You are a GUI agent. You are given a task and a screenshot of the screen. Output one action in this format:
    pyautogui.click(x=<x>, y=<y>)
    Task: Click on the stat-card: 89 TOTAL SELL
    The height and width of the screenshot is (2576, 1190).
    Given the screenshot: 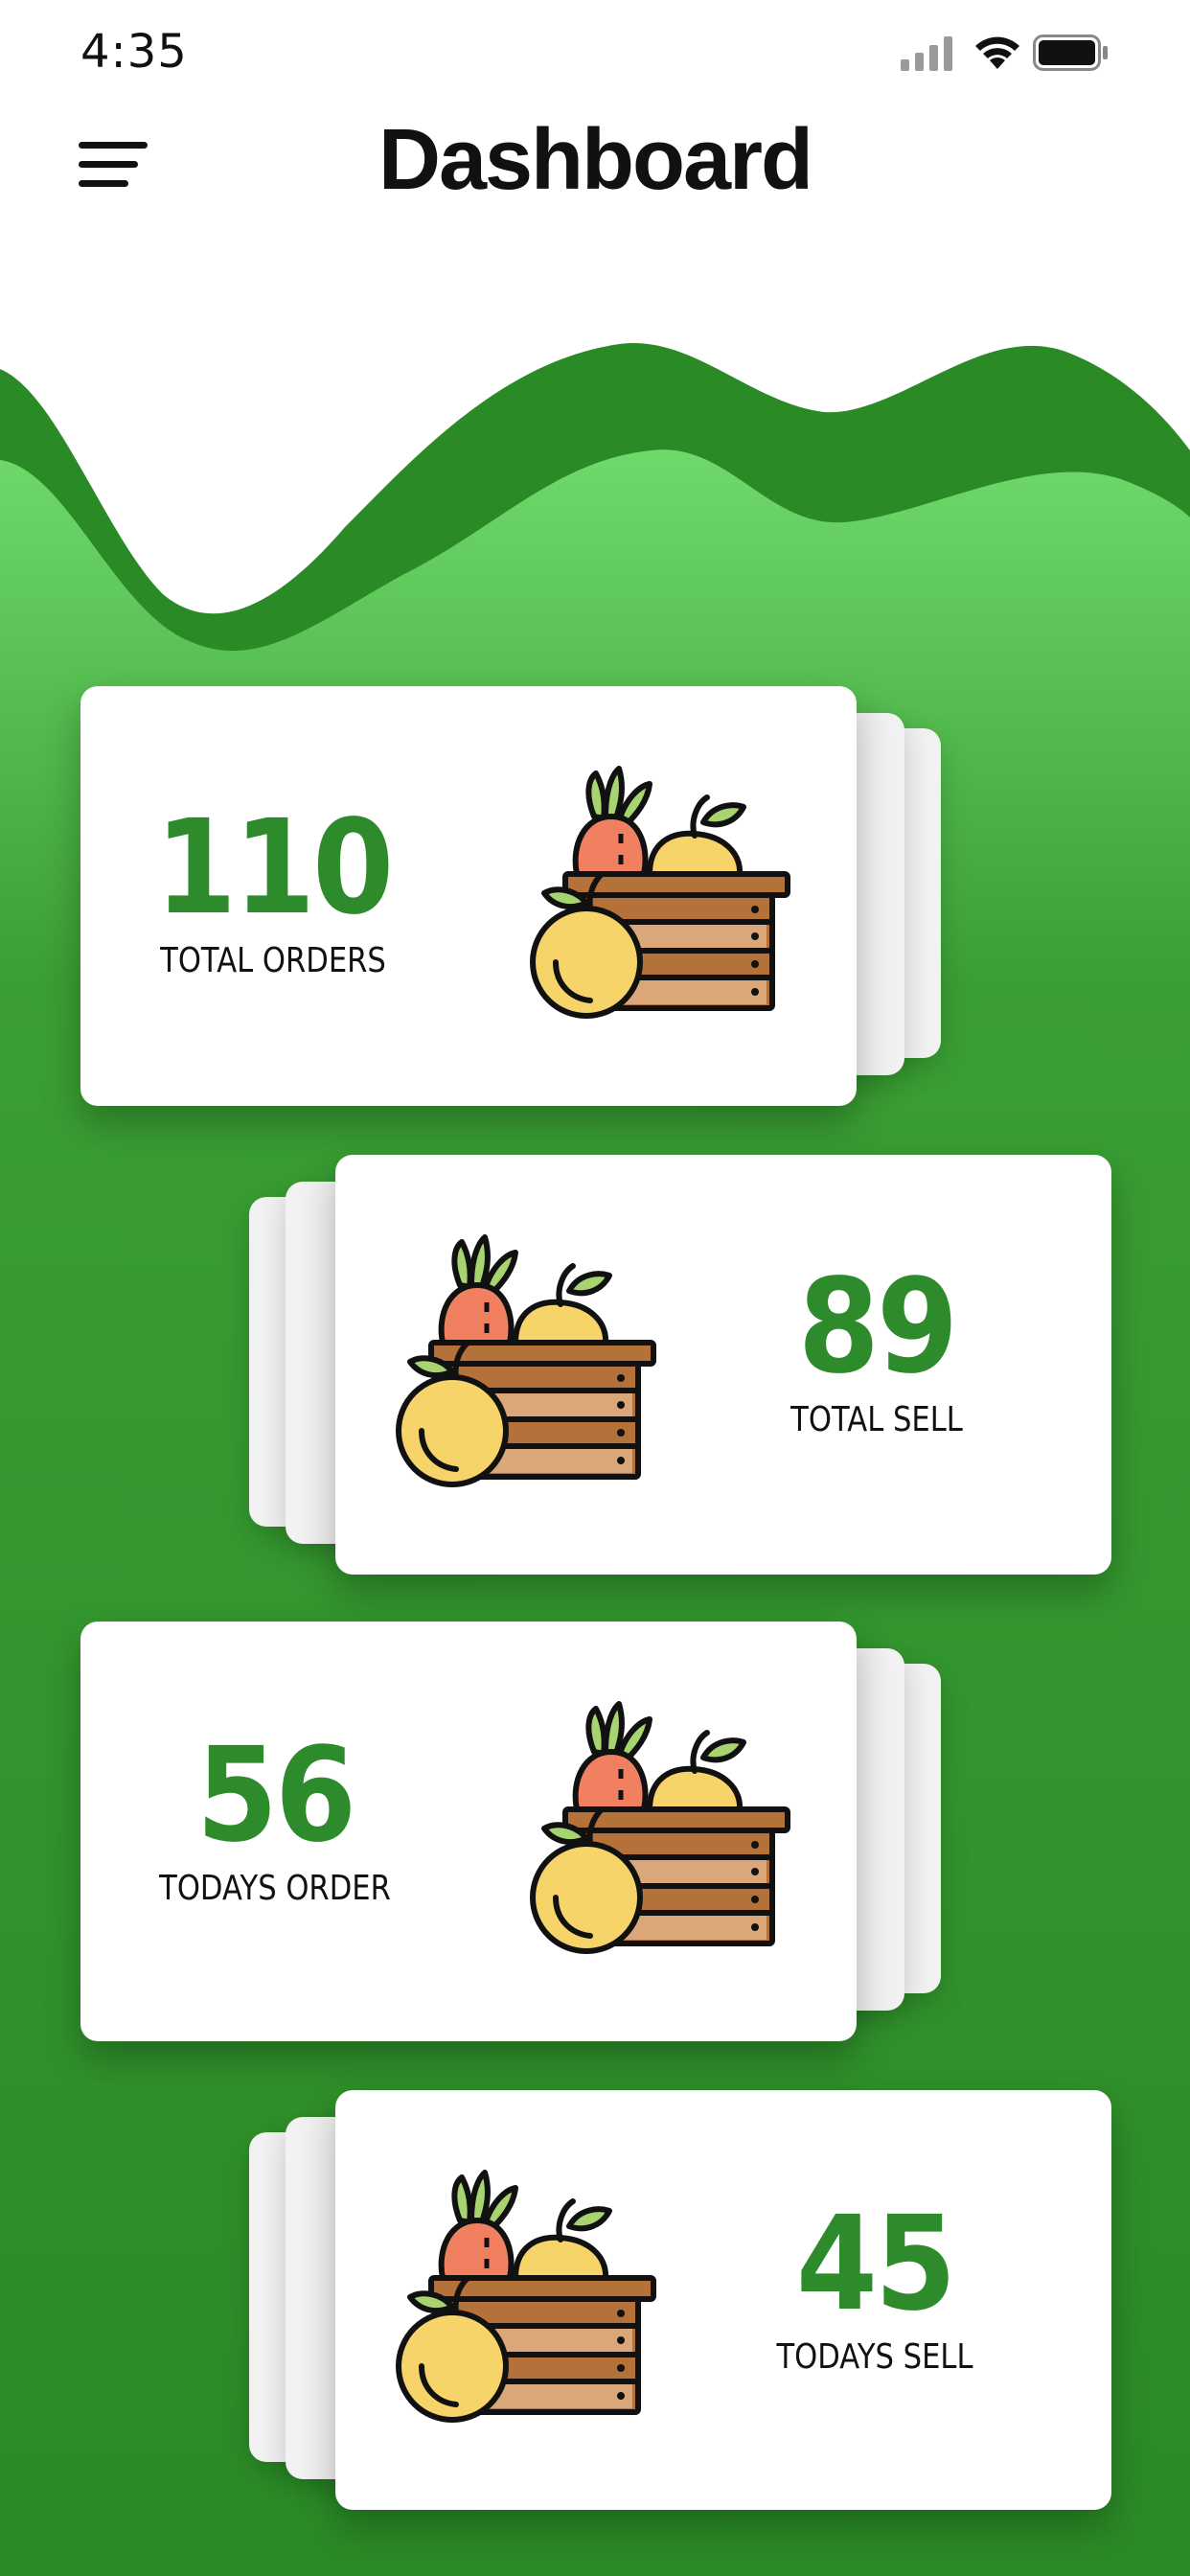 What is the action you would take?
    pyautogui.click(x=723, y=1365)
    